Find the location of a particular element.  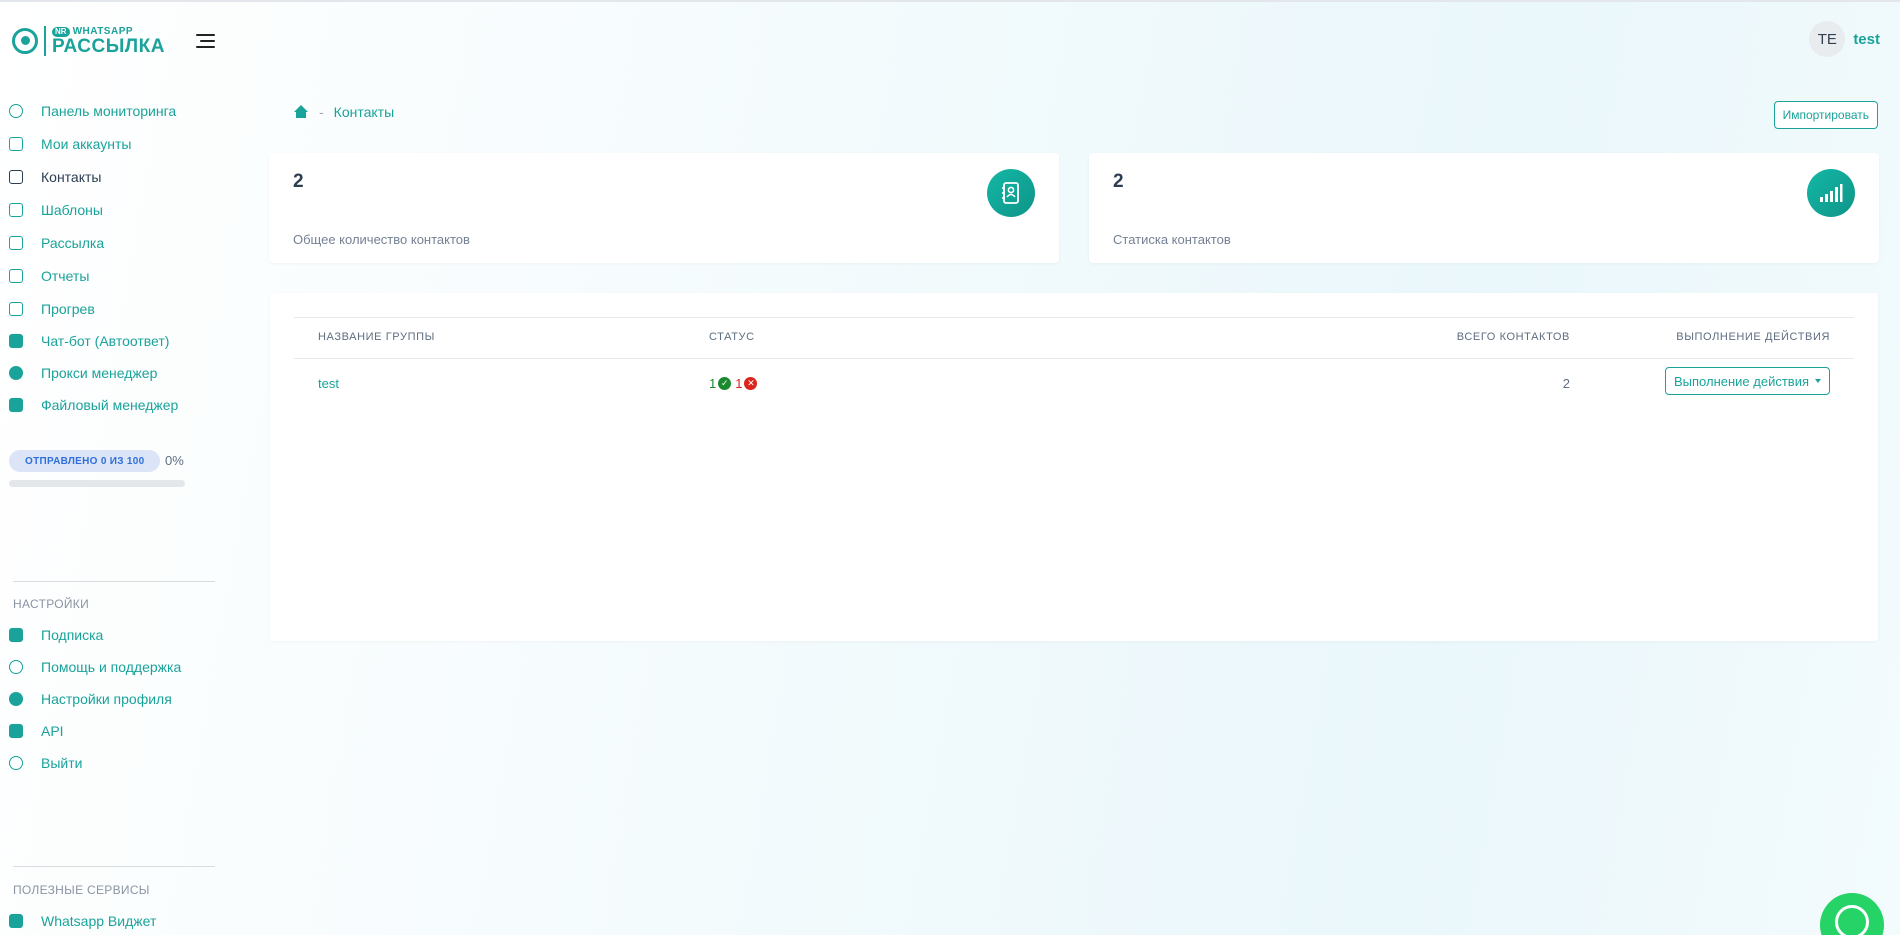

sidebar-item-api: API is located at coordinates (112, 731).